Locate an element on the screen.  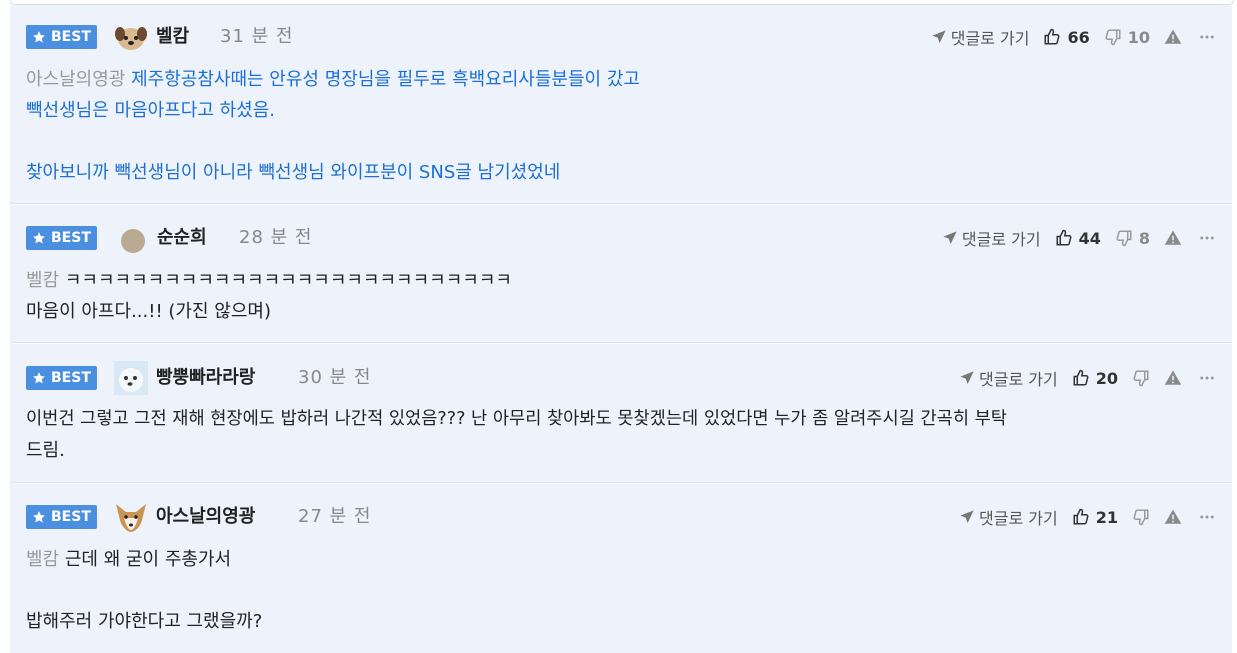
timestamp: 27 분 전 is located at coordinates (335, 516).